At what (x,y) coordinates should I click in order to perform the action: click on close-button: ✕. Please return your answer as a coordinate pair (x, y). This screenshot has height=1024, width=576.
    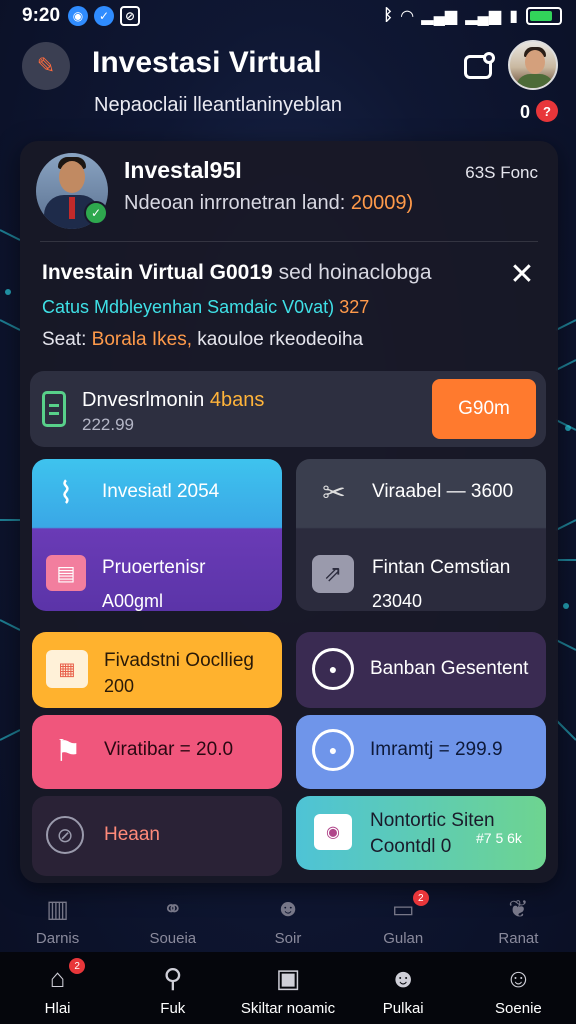
    Looking at the image, I should click on (522, 275).